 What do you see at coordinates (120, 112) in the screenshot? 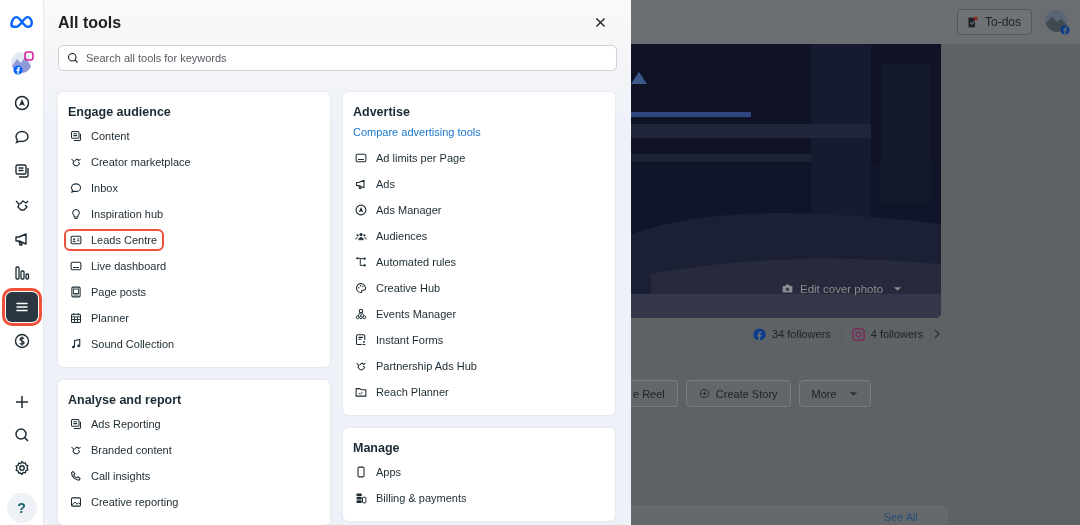
I see `section-title: Engage audience` at bounding box center [120, 112].